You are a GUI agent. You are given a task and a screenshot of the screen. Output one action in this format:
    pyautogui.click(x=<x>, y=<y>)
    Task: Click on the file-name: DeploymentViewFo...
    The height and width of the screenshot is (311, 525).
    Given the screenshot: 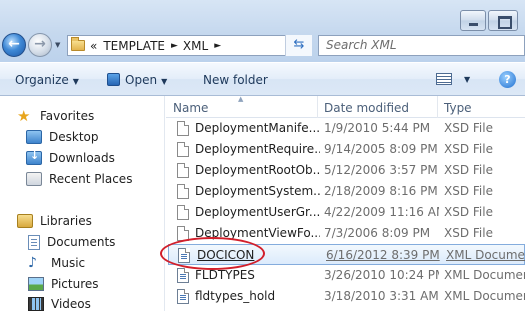 What is the action you would take?
    pyautogui.click(x=257, y=233)
    